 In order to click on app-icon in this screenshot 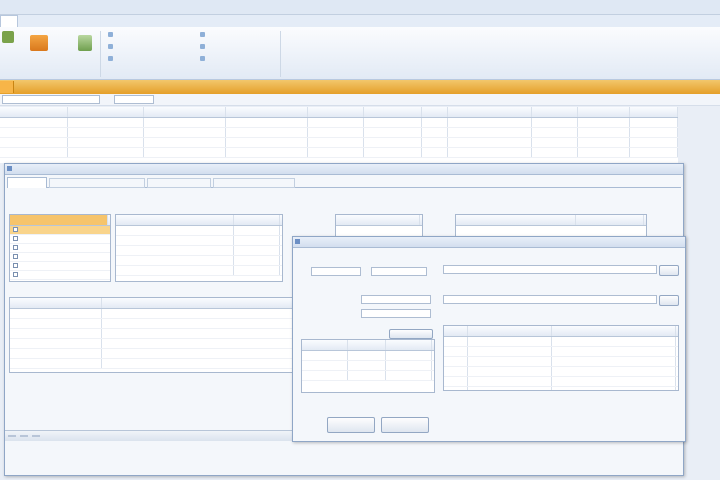, I will do `click(8, 37)`.